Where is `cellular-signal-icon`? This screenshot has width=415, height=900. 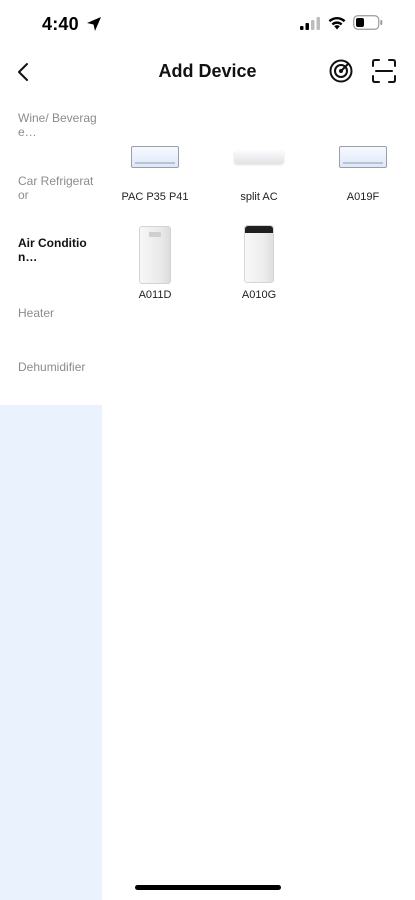 cellular-signal-icon is located at coordinates (310, 23).